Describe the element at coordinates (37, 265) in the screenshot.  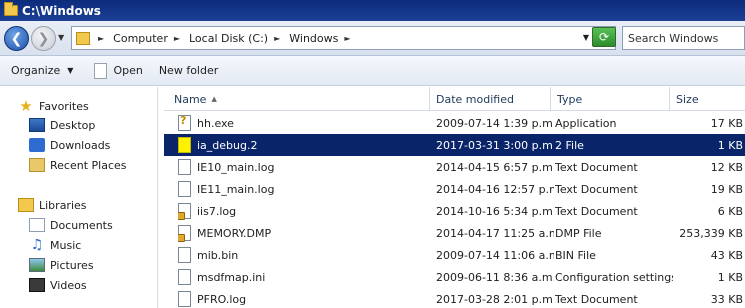
I see `pictures-icon` at that location.